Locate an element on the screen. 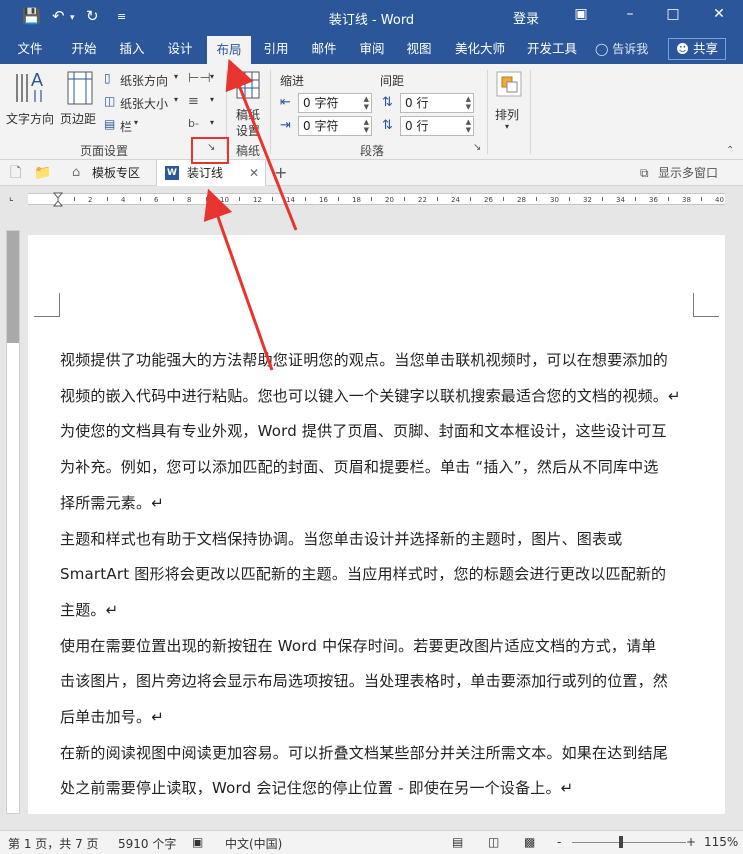 This screenshot has height=854, width=743. arrow-to-dialog-launcher is located at coordinates (238, 279).